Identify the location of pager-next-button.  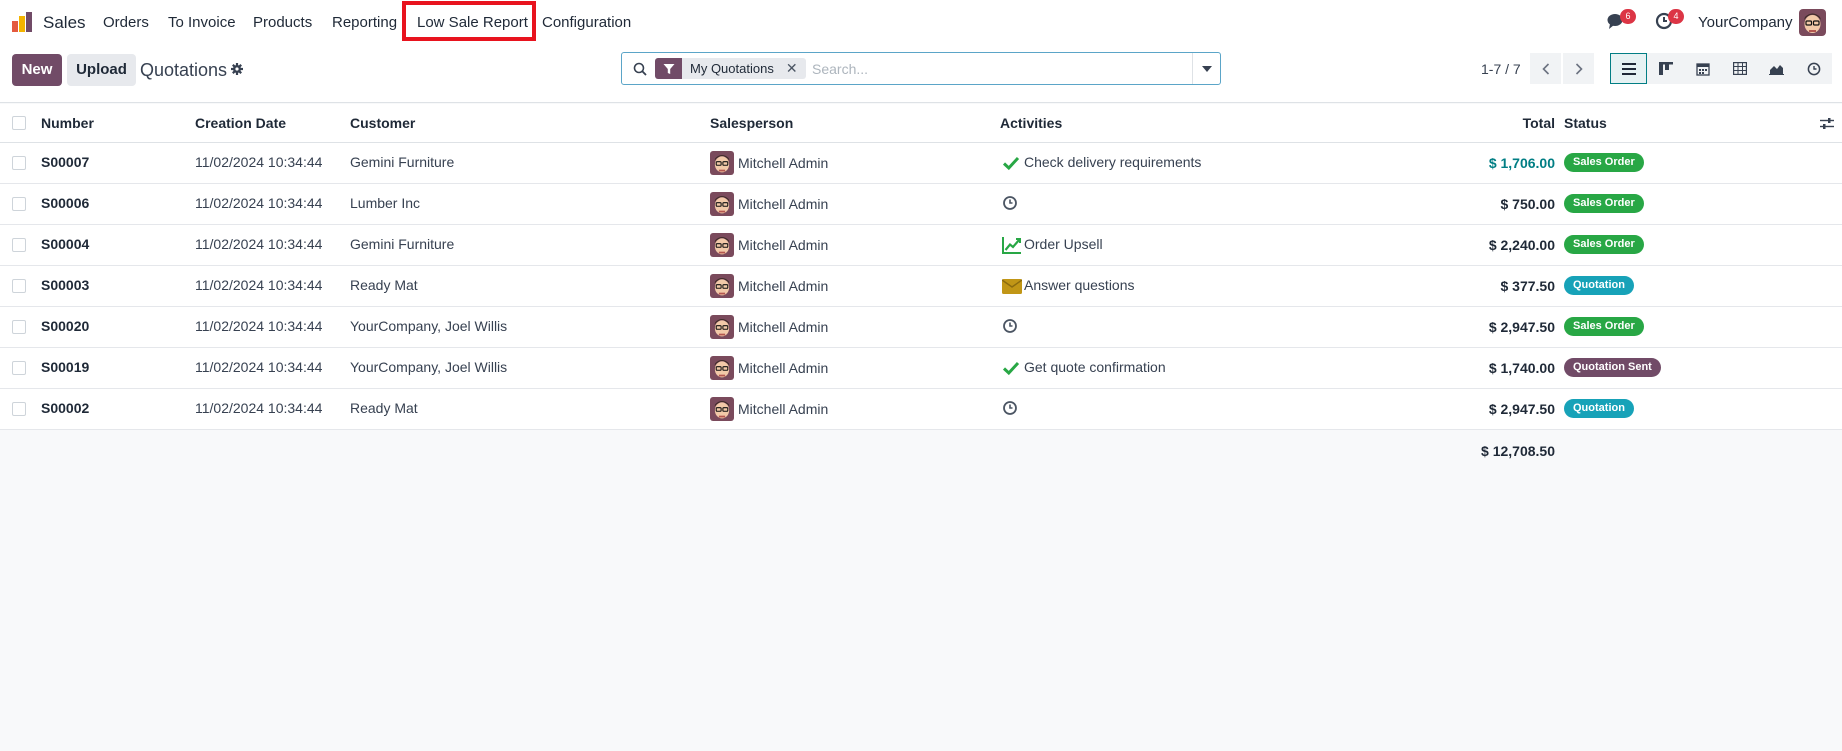
(1578, 68).